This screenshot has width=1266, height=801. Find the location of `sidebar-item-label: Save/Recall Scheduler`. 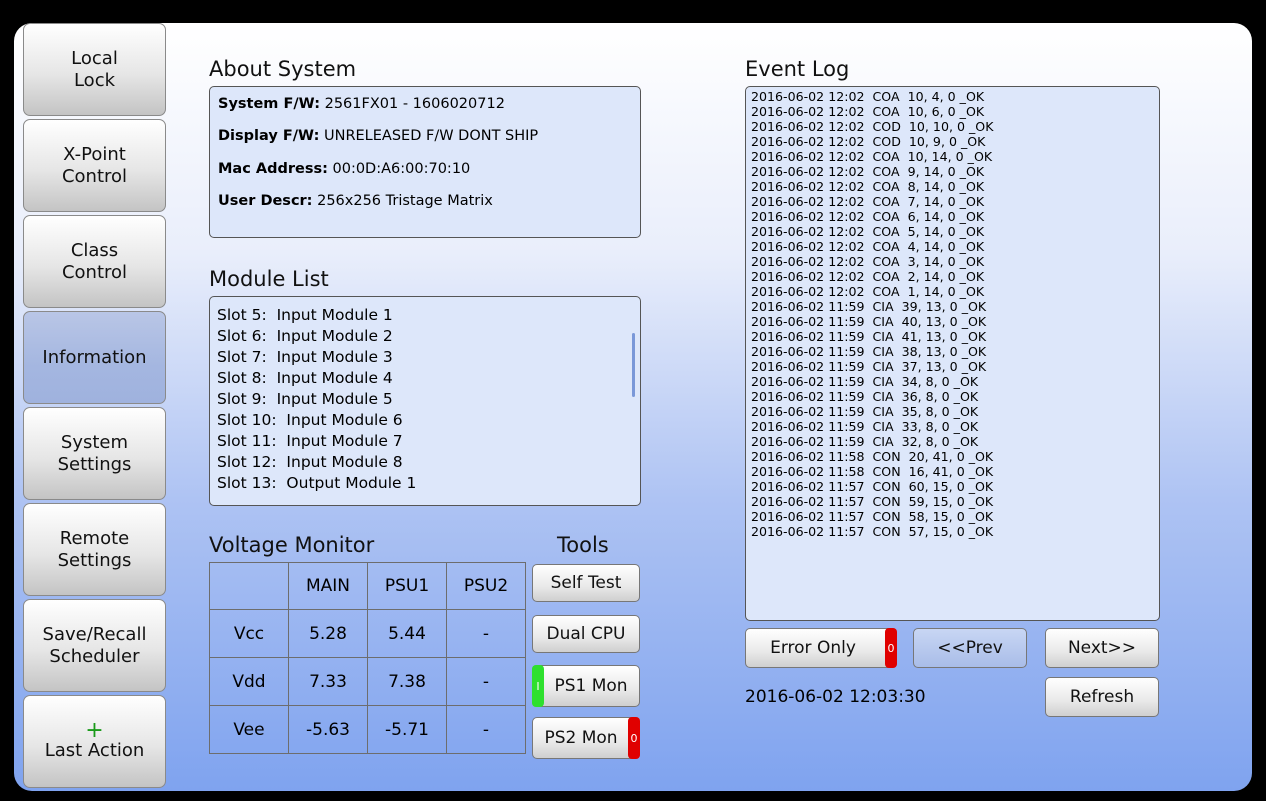

sidebar-item-label: Save/Recall Scheduler is located at coordinates (94, 645).